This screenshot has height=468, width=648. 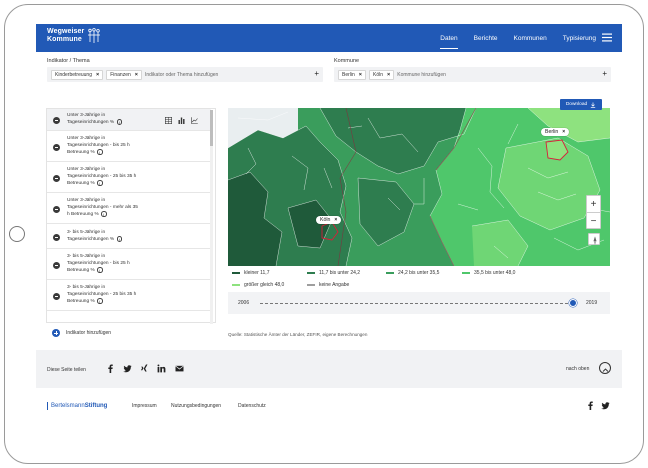 I want to click on back-to-top-link: nach oben, so click(x=577, y=369).